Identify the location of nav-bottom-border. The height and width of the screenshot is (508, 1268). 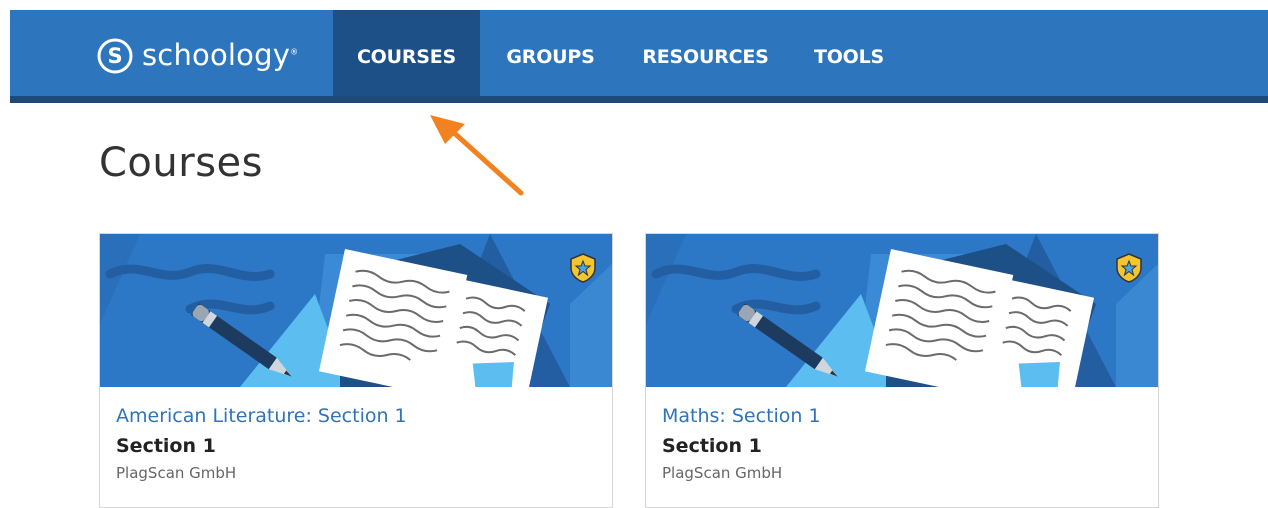
(639, 99).